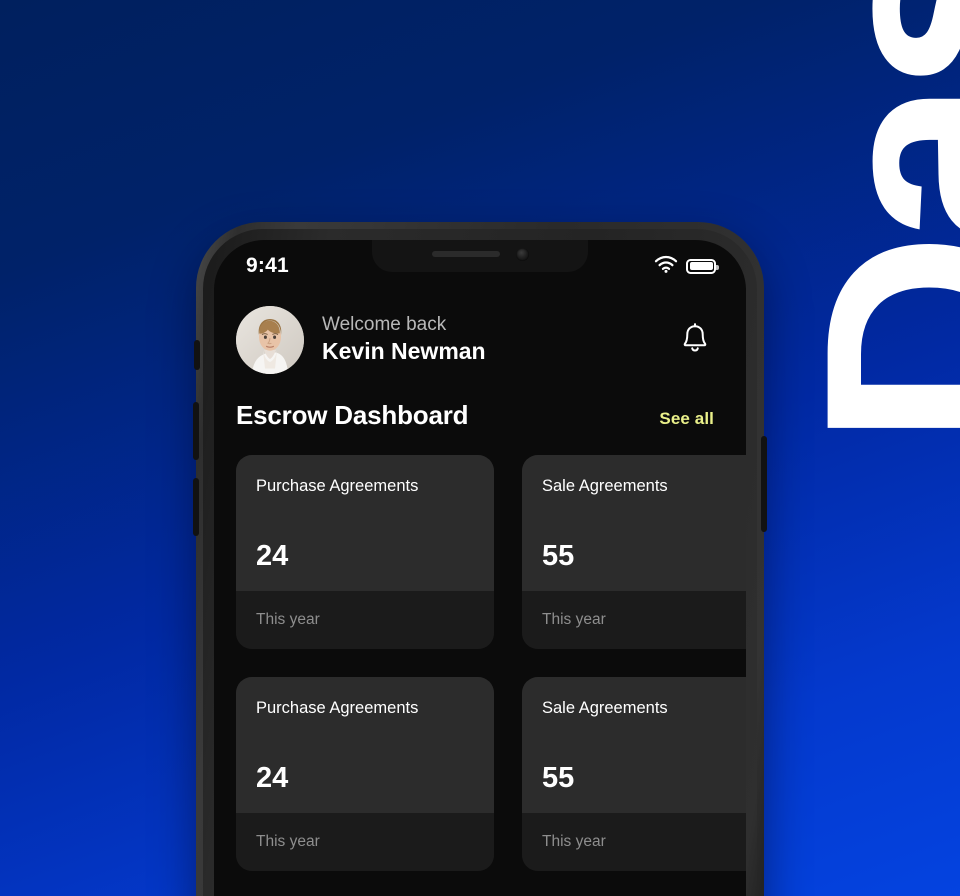 The width and height of the screenshot is (960, 896). Describe the element at coordinates (764, 484) in the screenshot. I see `power-button` at that location.